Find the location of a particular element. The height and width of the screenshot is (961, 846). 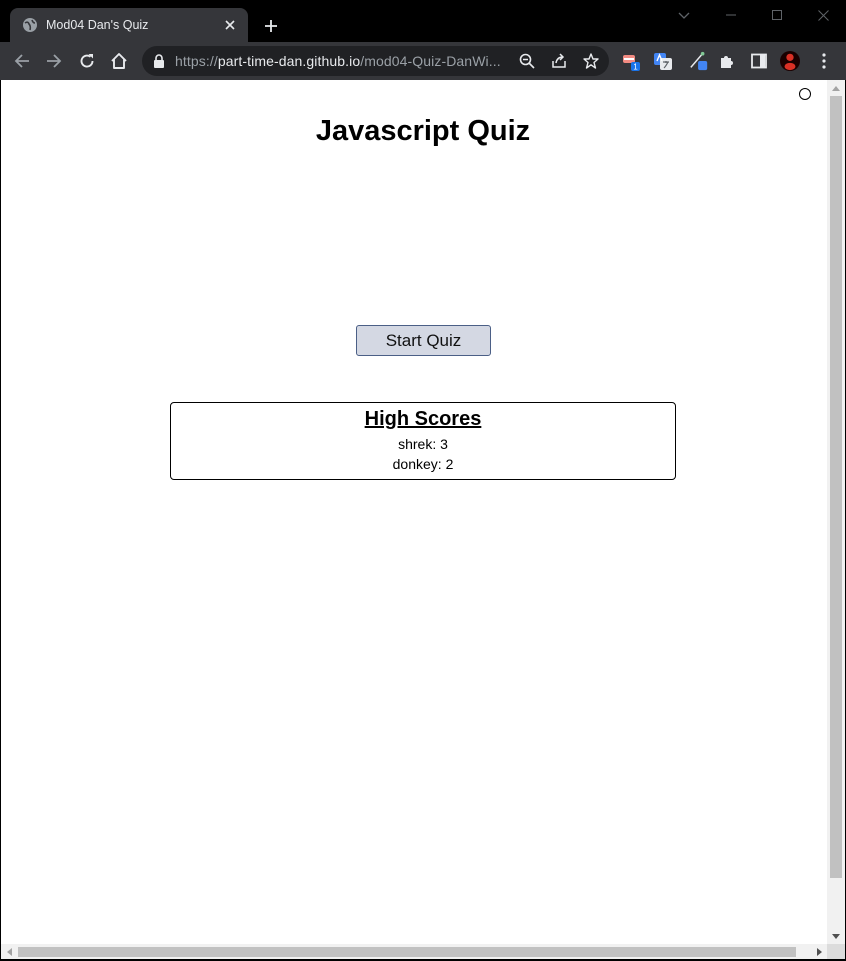

scroll-right-icon is located at coordinates (819, 951).